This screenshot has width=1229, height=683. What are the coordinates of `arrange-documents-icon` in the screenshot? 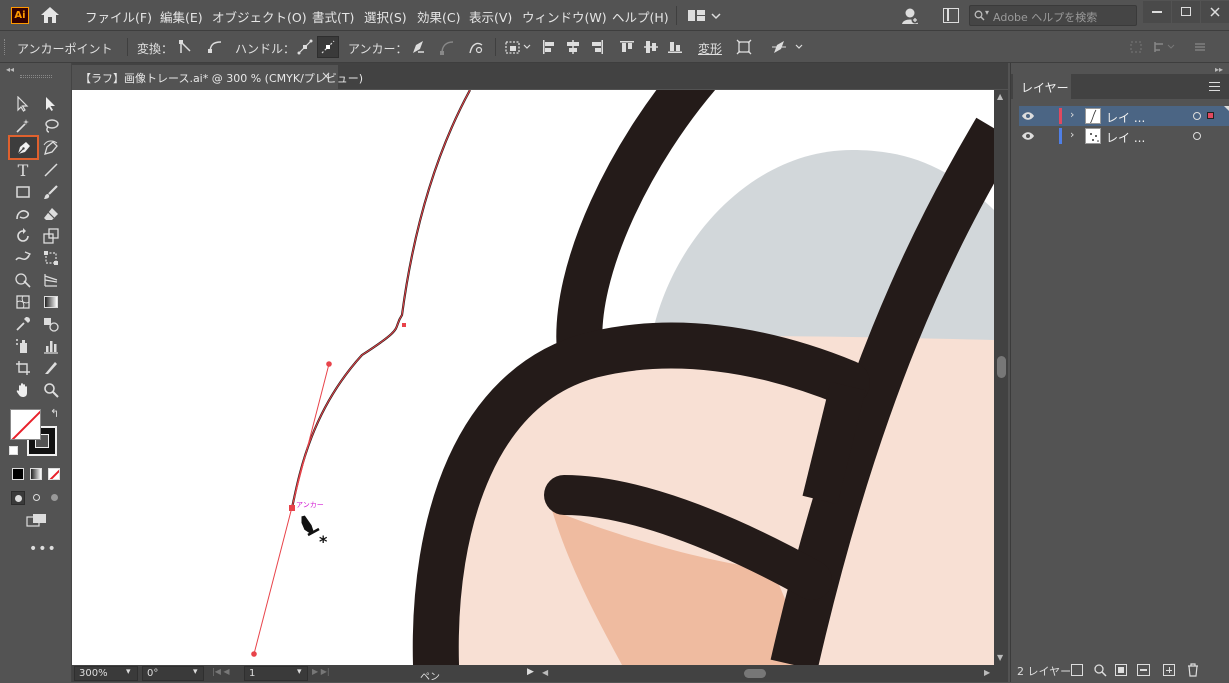 It's located at (951, 15).